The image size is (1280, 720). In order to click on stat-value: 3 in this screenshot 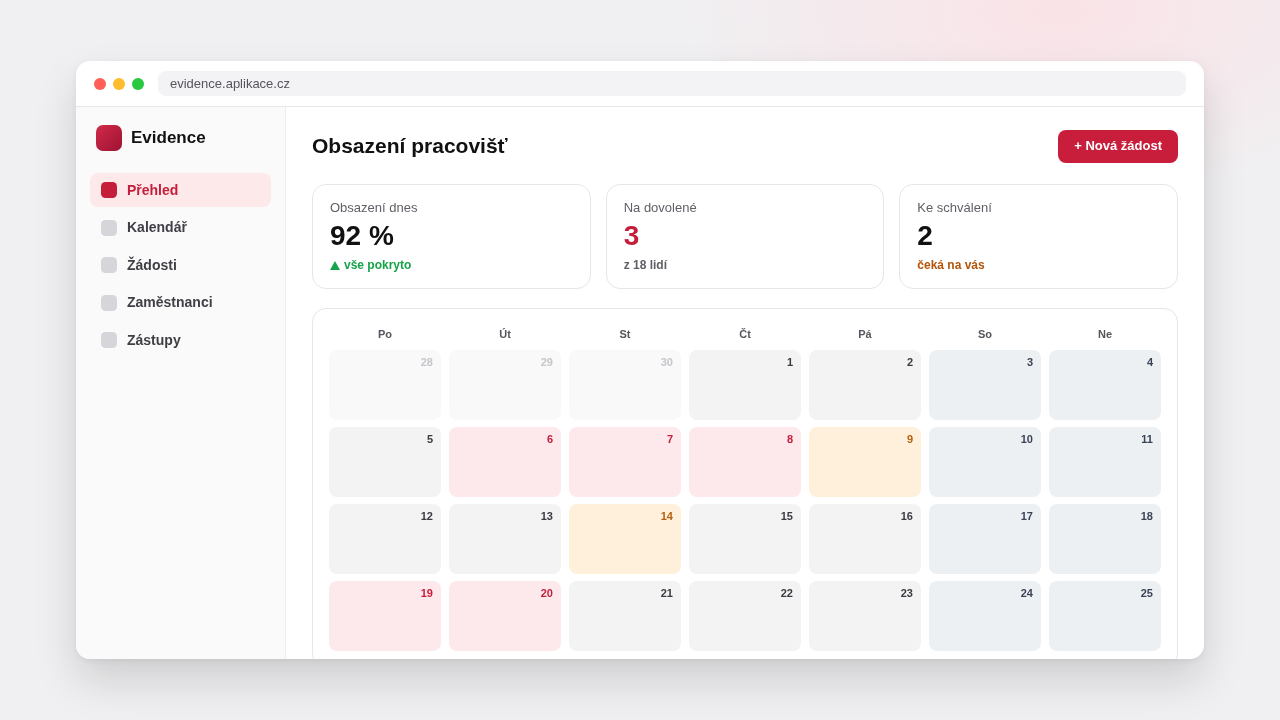, I will do `click(632, 236)`.